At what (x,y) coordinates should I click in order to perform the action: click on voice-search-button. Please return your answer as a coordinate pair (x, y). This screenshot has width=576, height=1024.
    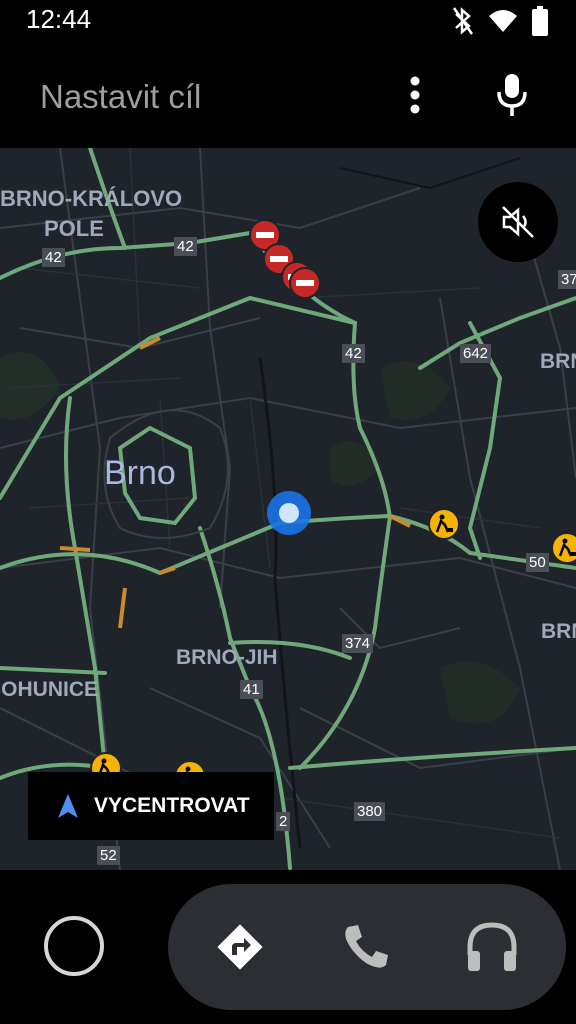
    Looking at the image, I should click on (512, 95).